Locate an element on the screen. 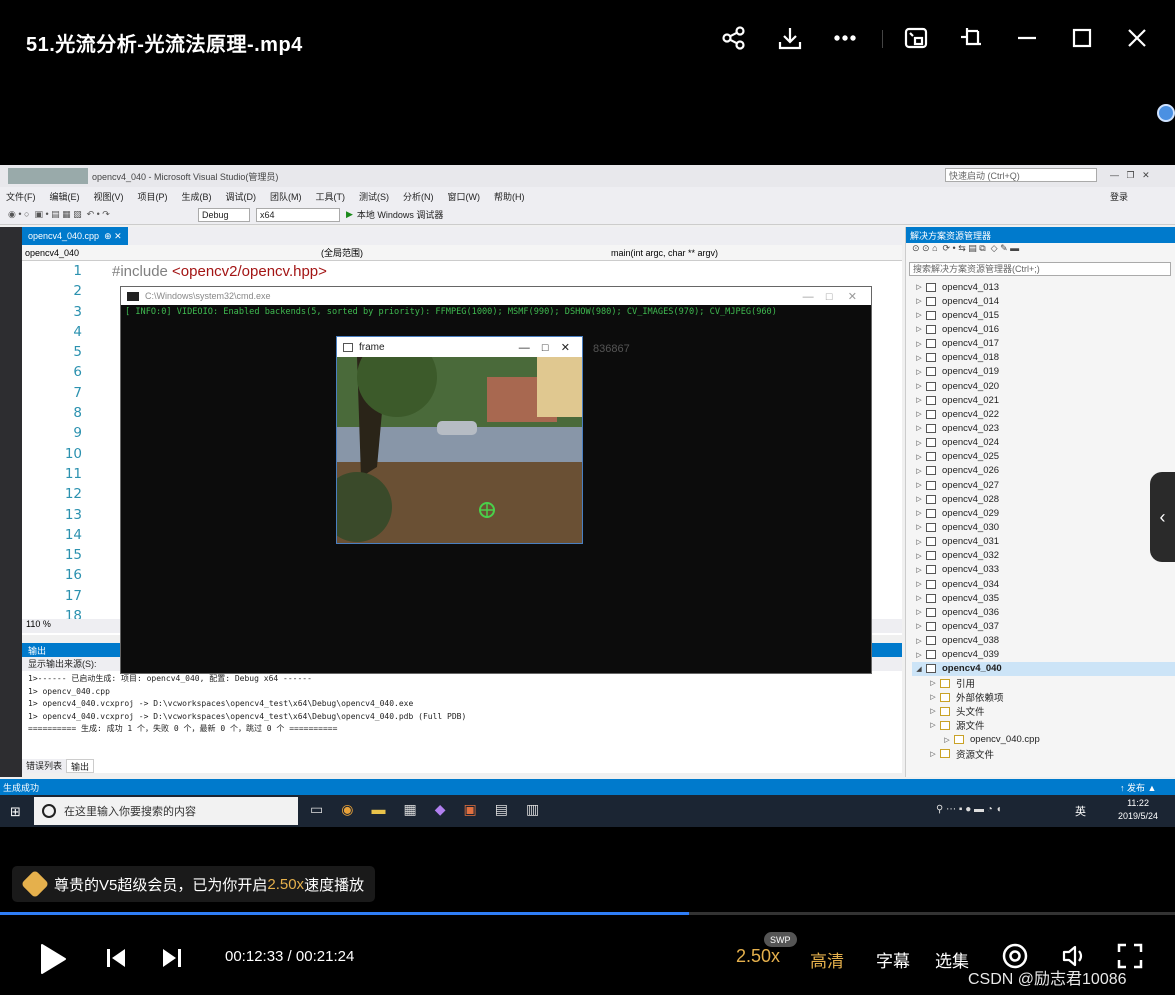 The height and width of the screenshot is (995, 1175). config-dropdown: Debug is located at coordinates (224, 214).